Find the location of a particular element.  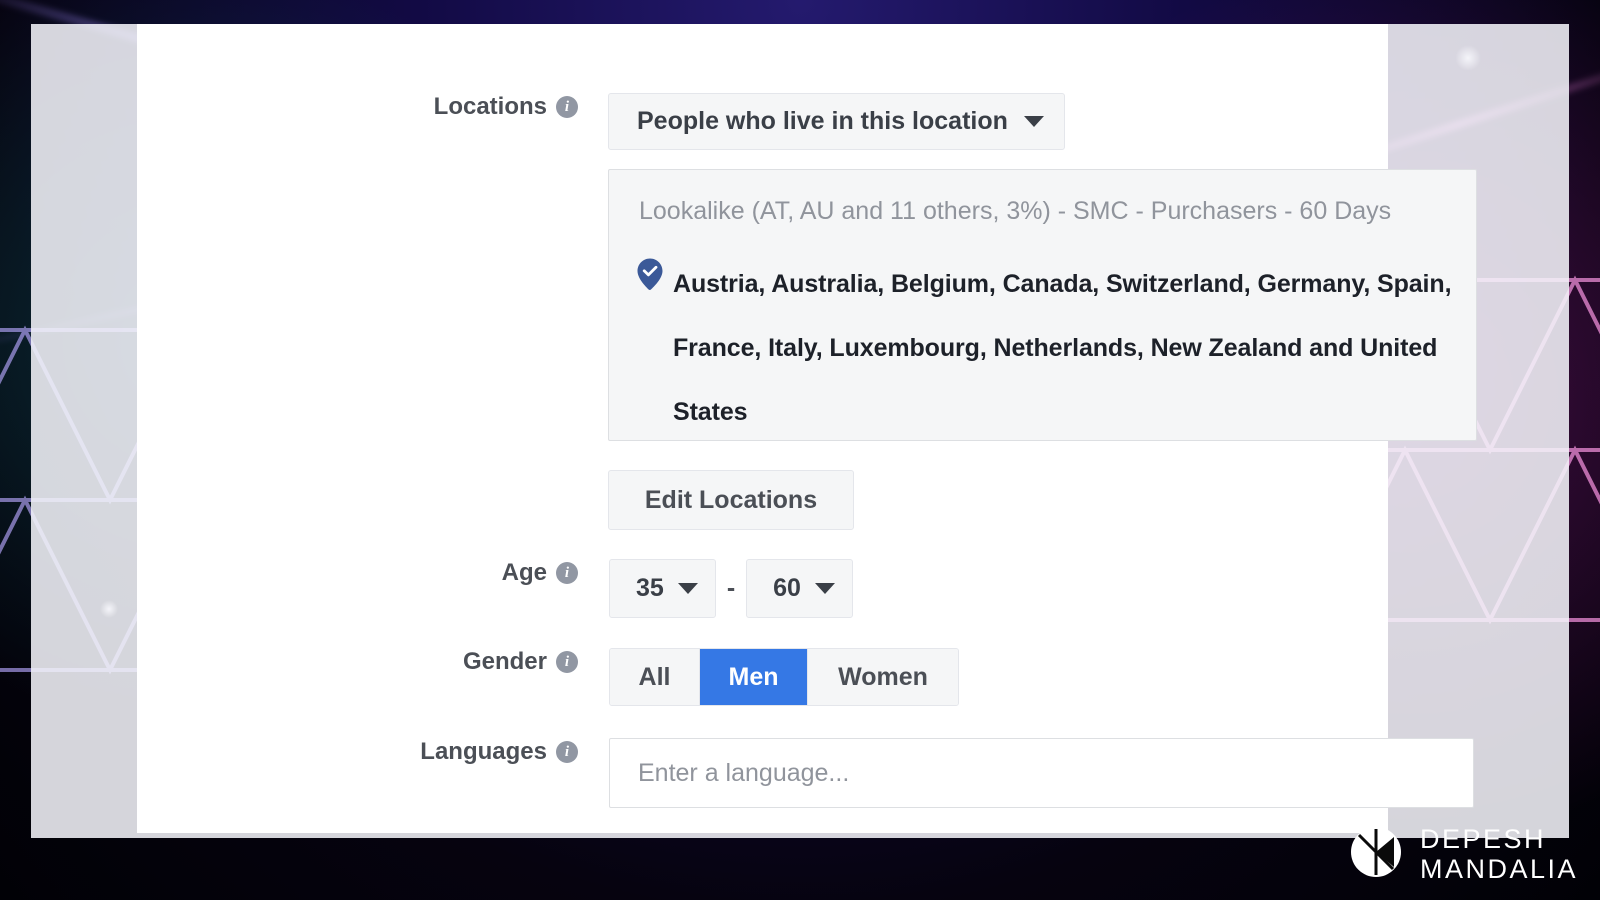

gender-row: Gender i All Men Women is located at coordinates (831, 677).